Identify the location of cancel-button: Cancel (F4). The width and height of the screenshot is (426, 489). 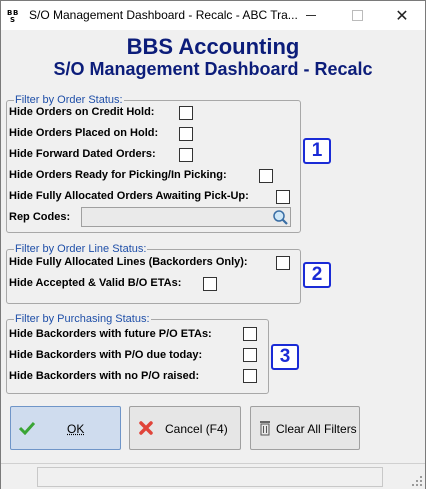
(185, 428).